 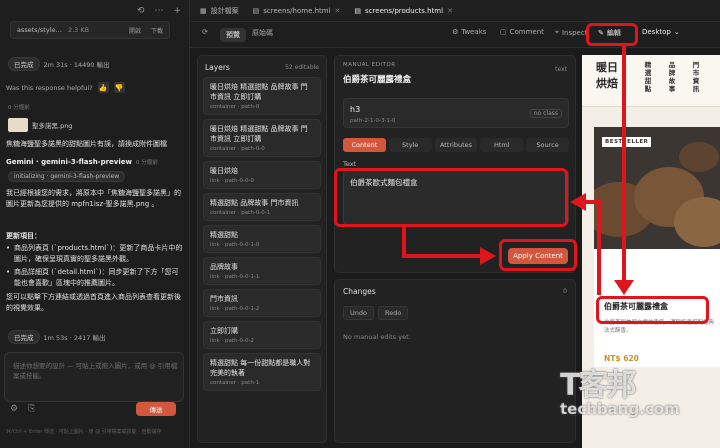 What do you see at coordinates (94, 377) in the screenshot?
I see `message-composer: 描述你想要的設計 — 可貼上或拖入圖片，或用 @ 引用檔案或技能。` at bounding box center [94, 377].